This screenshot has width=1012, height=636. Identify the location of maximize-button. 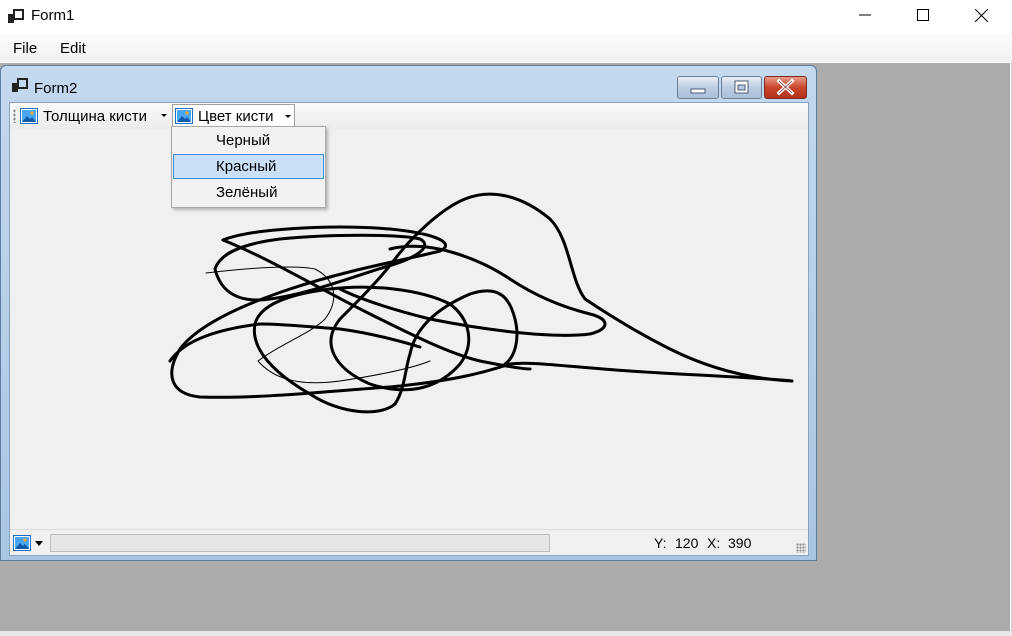
(923, 15).